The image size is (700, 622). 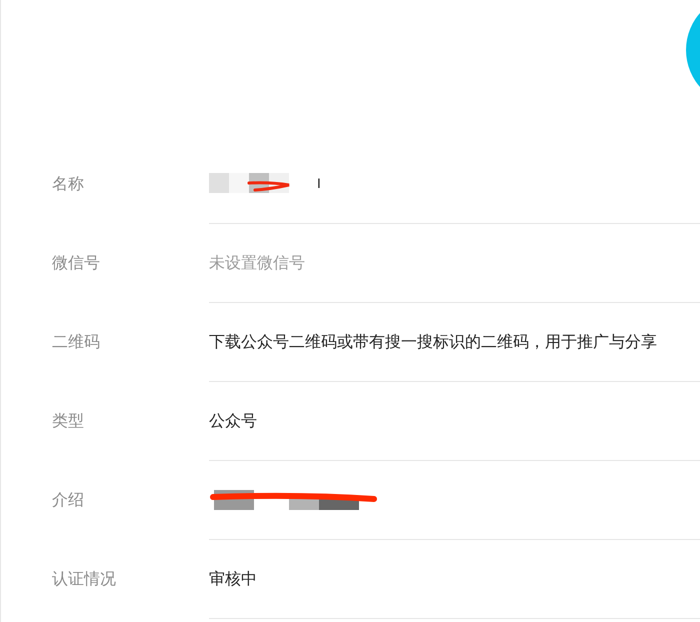 I want to click on field-label: 二维码, so click(x=76, y=342).